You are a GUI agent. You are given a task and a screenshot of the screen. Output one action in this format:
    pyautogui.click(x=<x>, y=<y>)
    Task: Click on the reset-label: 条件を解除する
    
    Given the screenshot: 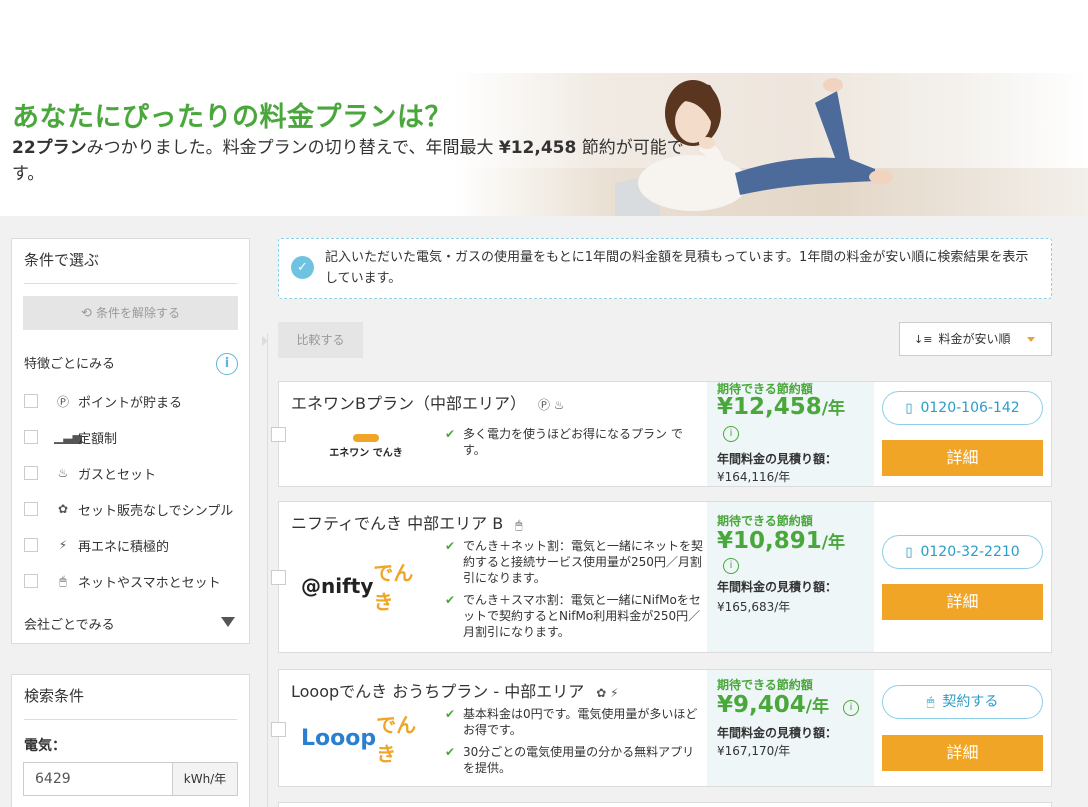 What is the action you would take?
    pyautogui.click(x=137, y=313)
    